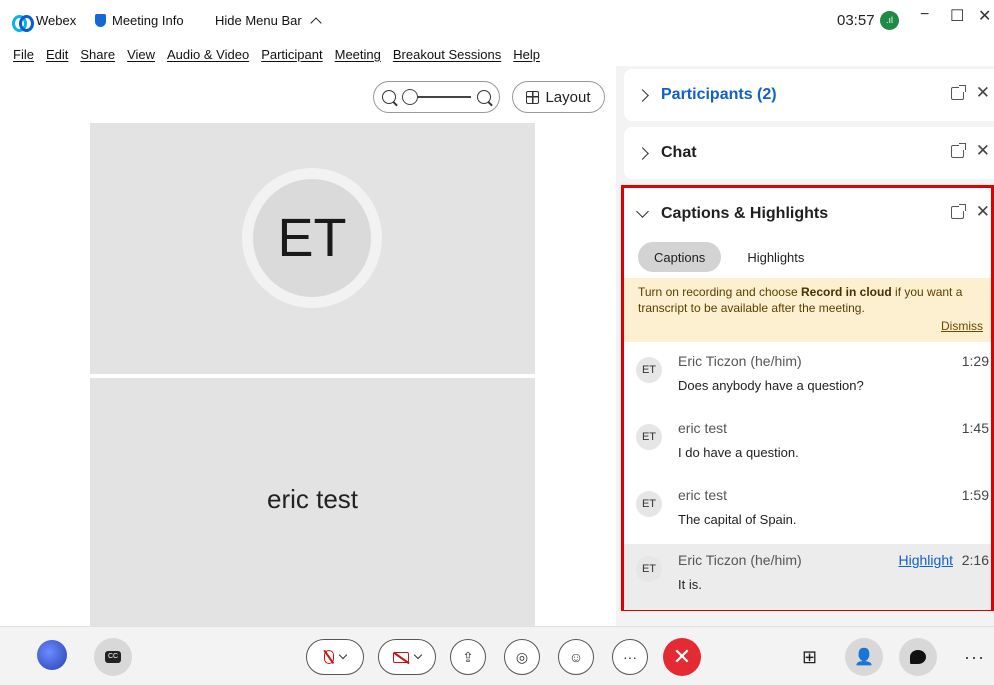 This screenshot has width=994, height=685. I want to click on notice-text-bold: Record in cloud, so click(846, 292).